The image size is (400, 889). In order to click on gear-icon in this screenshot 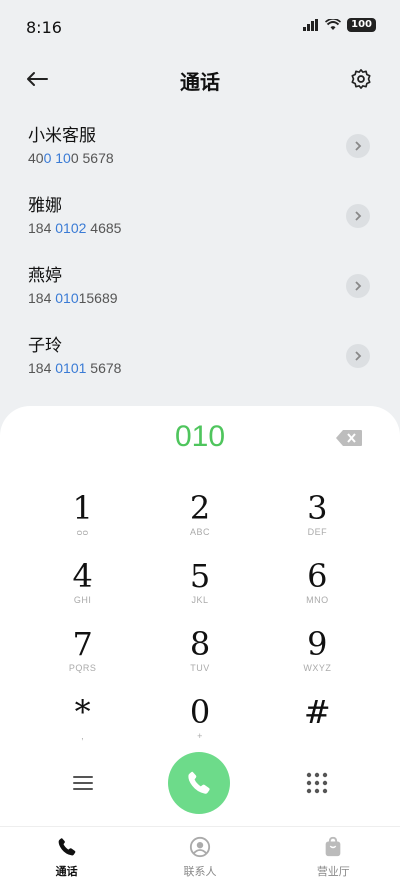, I will do `click(361, 79)`.